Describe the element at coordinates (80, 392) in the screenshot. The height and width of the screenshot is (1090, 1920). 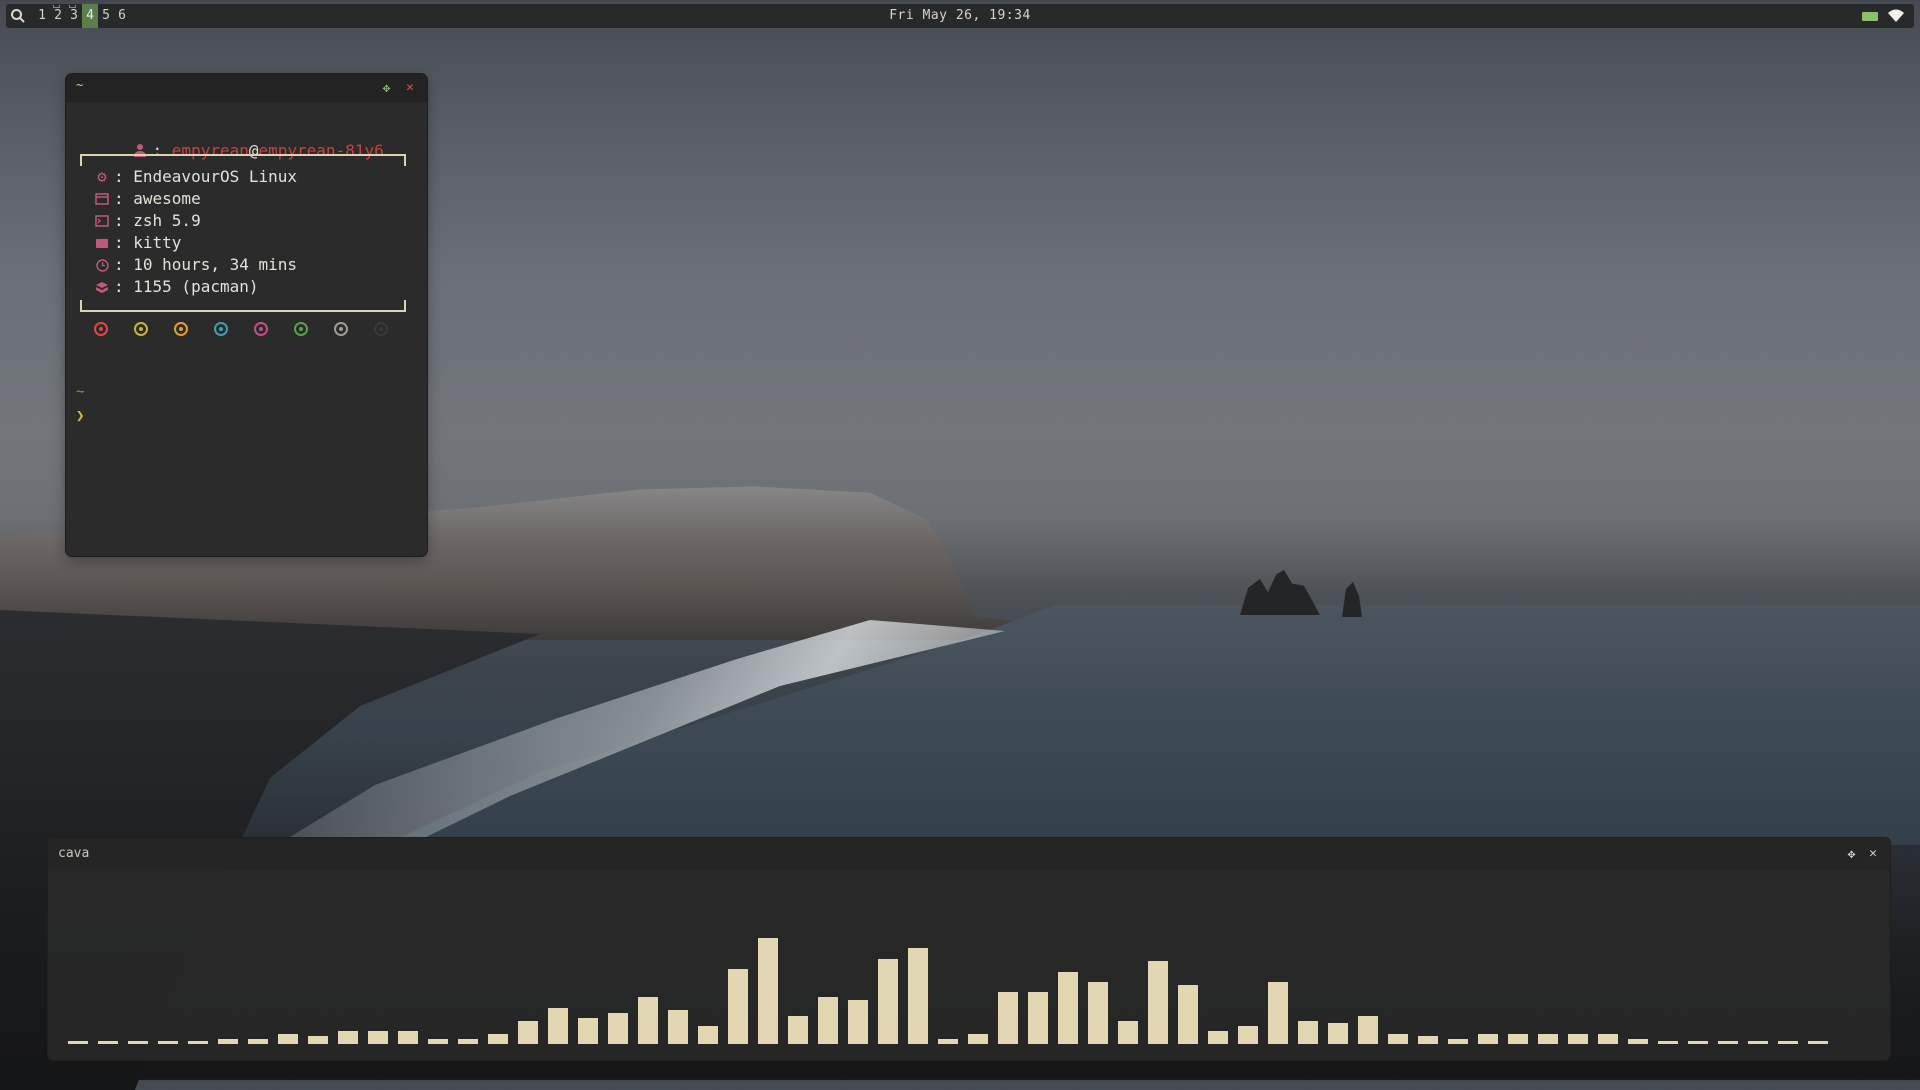
I see `prompt-directory: ~` at that location.